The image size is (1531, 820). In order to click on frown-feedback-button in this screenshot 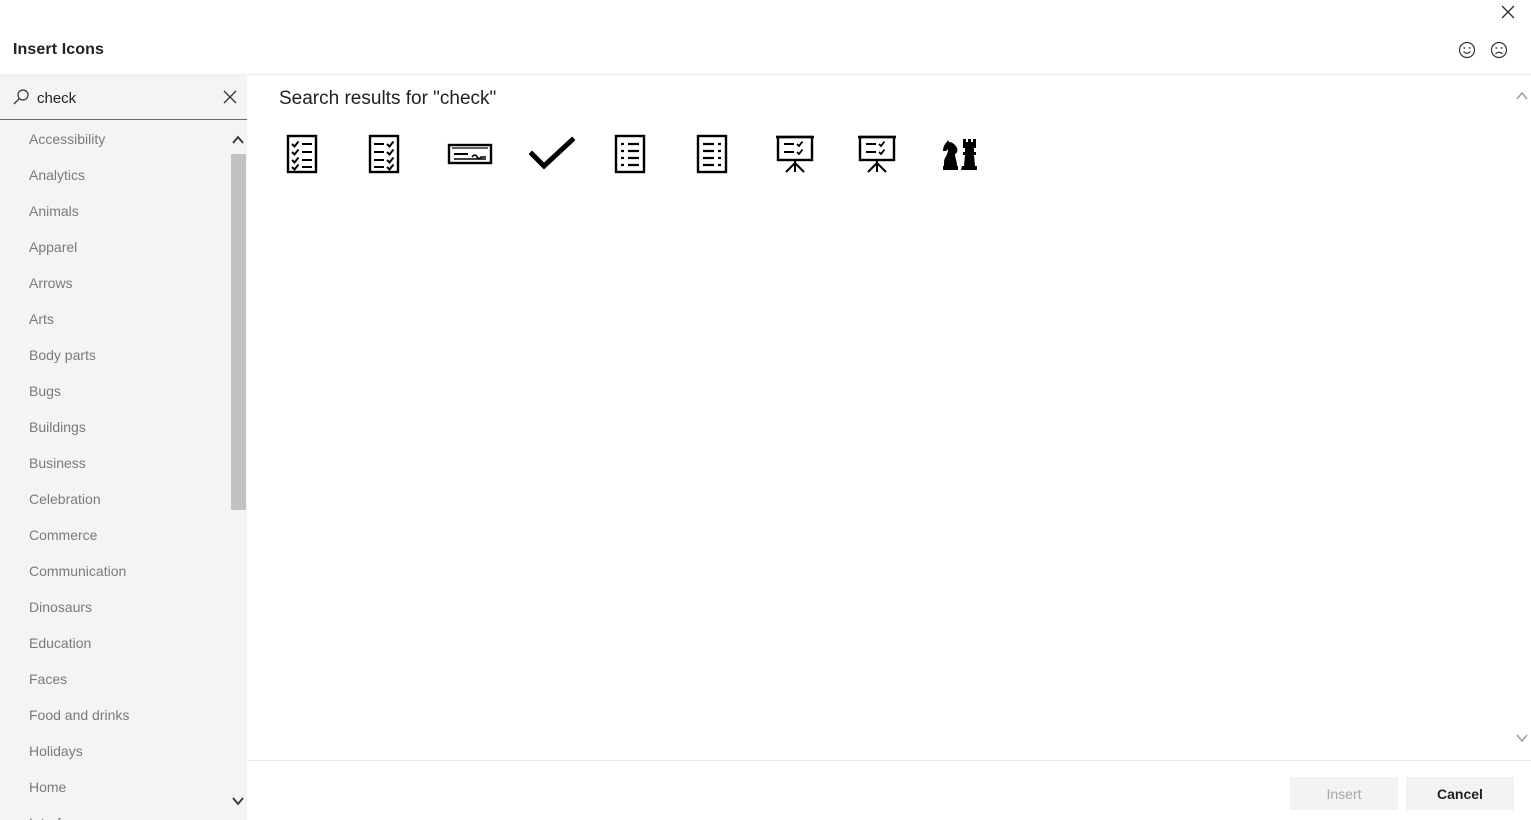, I will do `click(1499, 50)`.